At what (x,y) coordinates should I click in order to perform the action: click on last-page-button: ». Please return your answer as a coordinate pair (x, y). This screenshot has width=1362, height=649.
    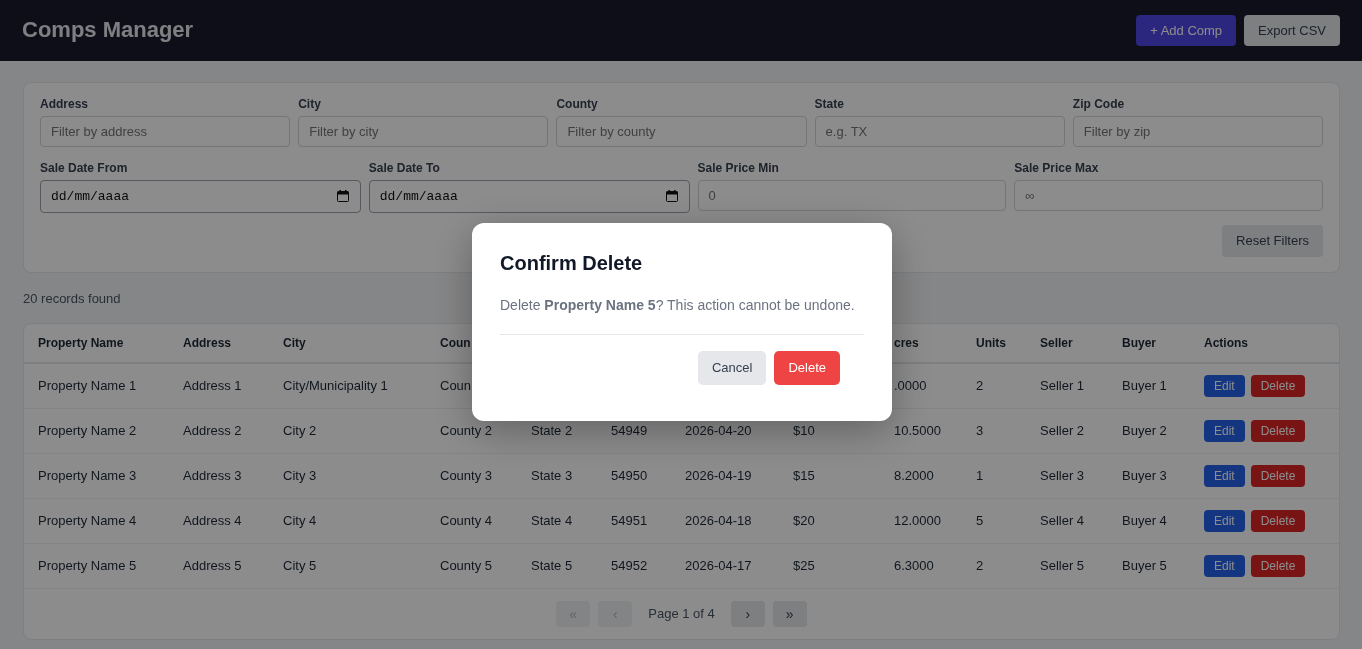
    Looking at the image, I should click on (789, 614).